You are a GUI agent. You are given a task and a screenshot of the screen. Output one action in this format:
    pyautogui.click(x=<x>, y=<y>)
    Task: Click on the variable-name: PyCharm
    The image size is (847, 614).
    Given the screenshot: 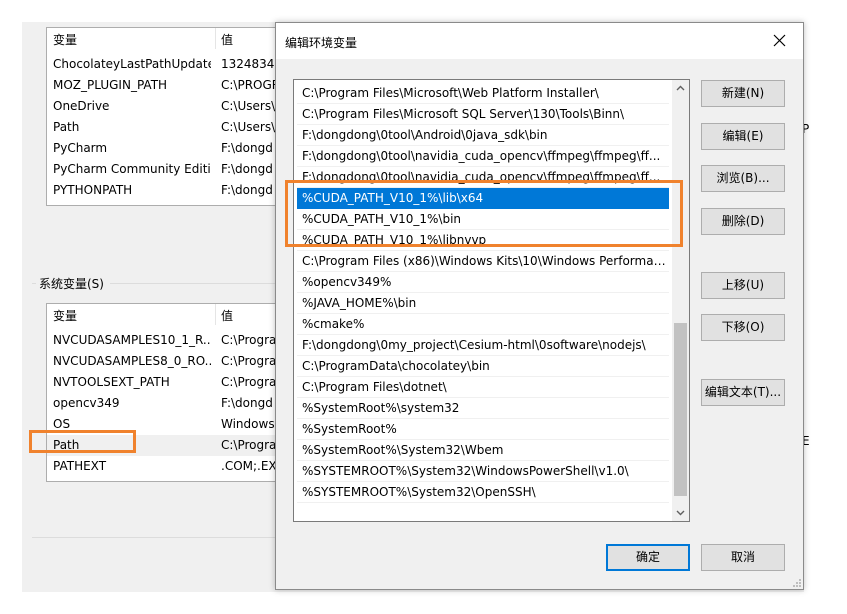 What is the action you would take?
    pyautogui.click(x=80, y=148)
    